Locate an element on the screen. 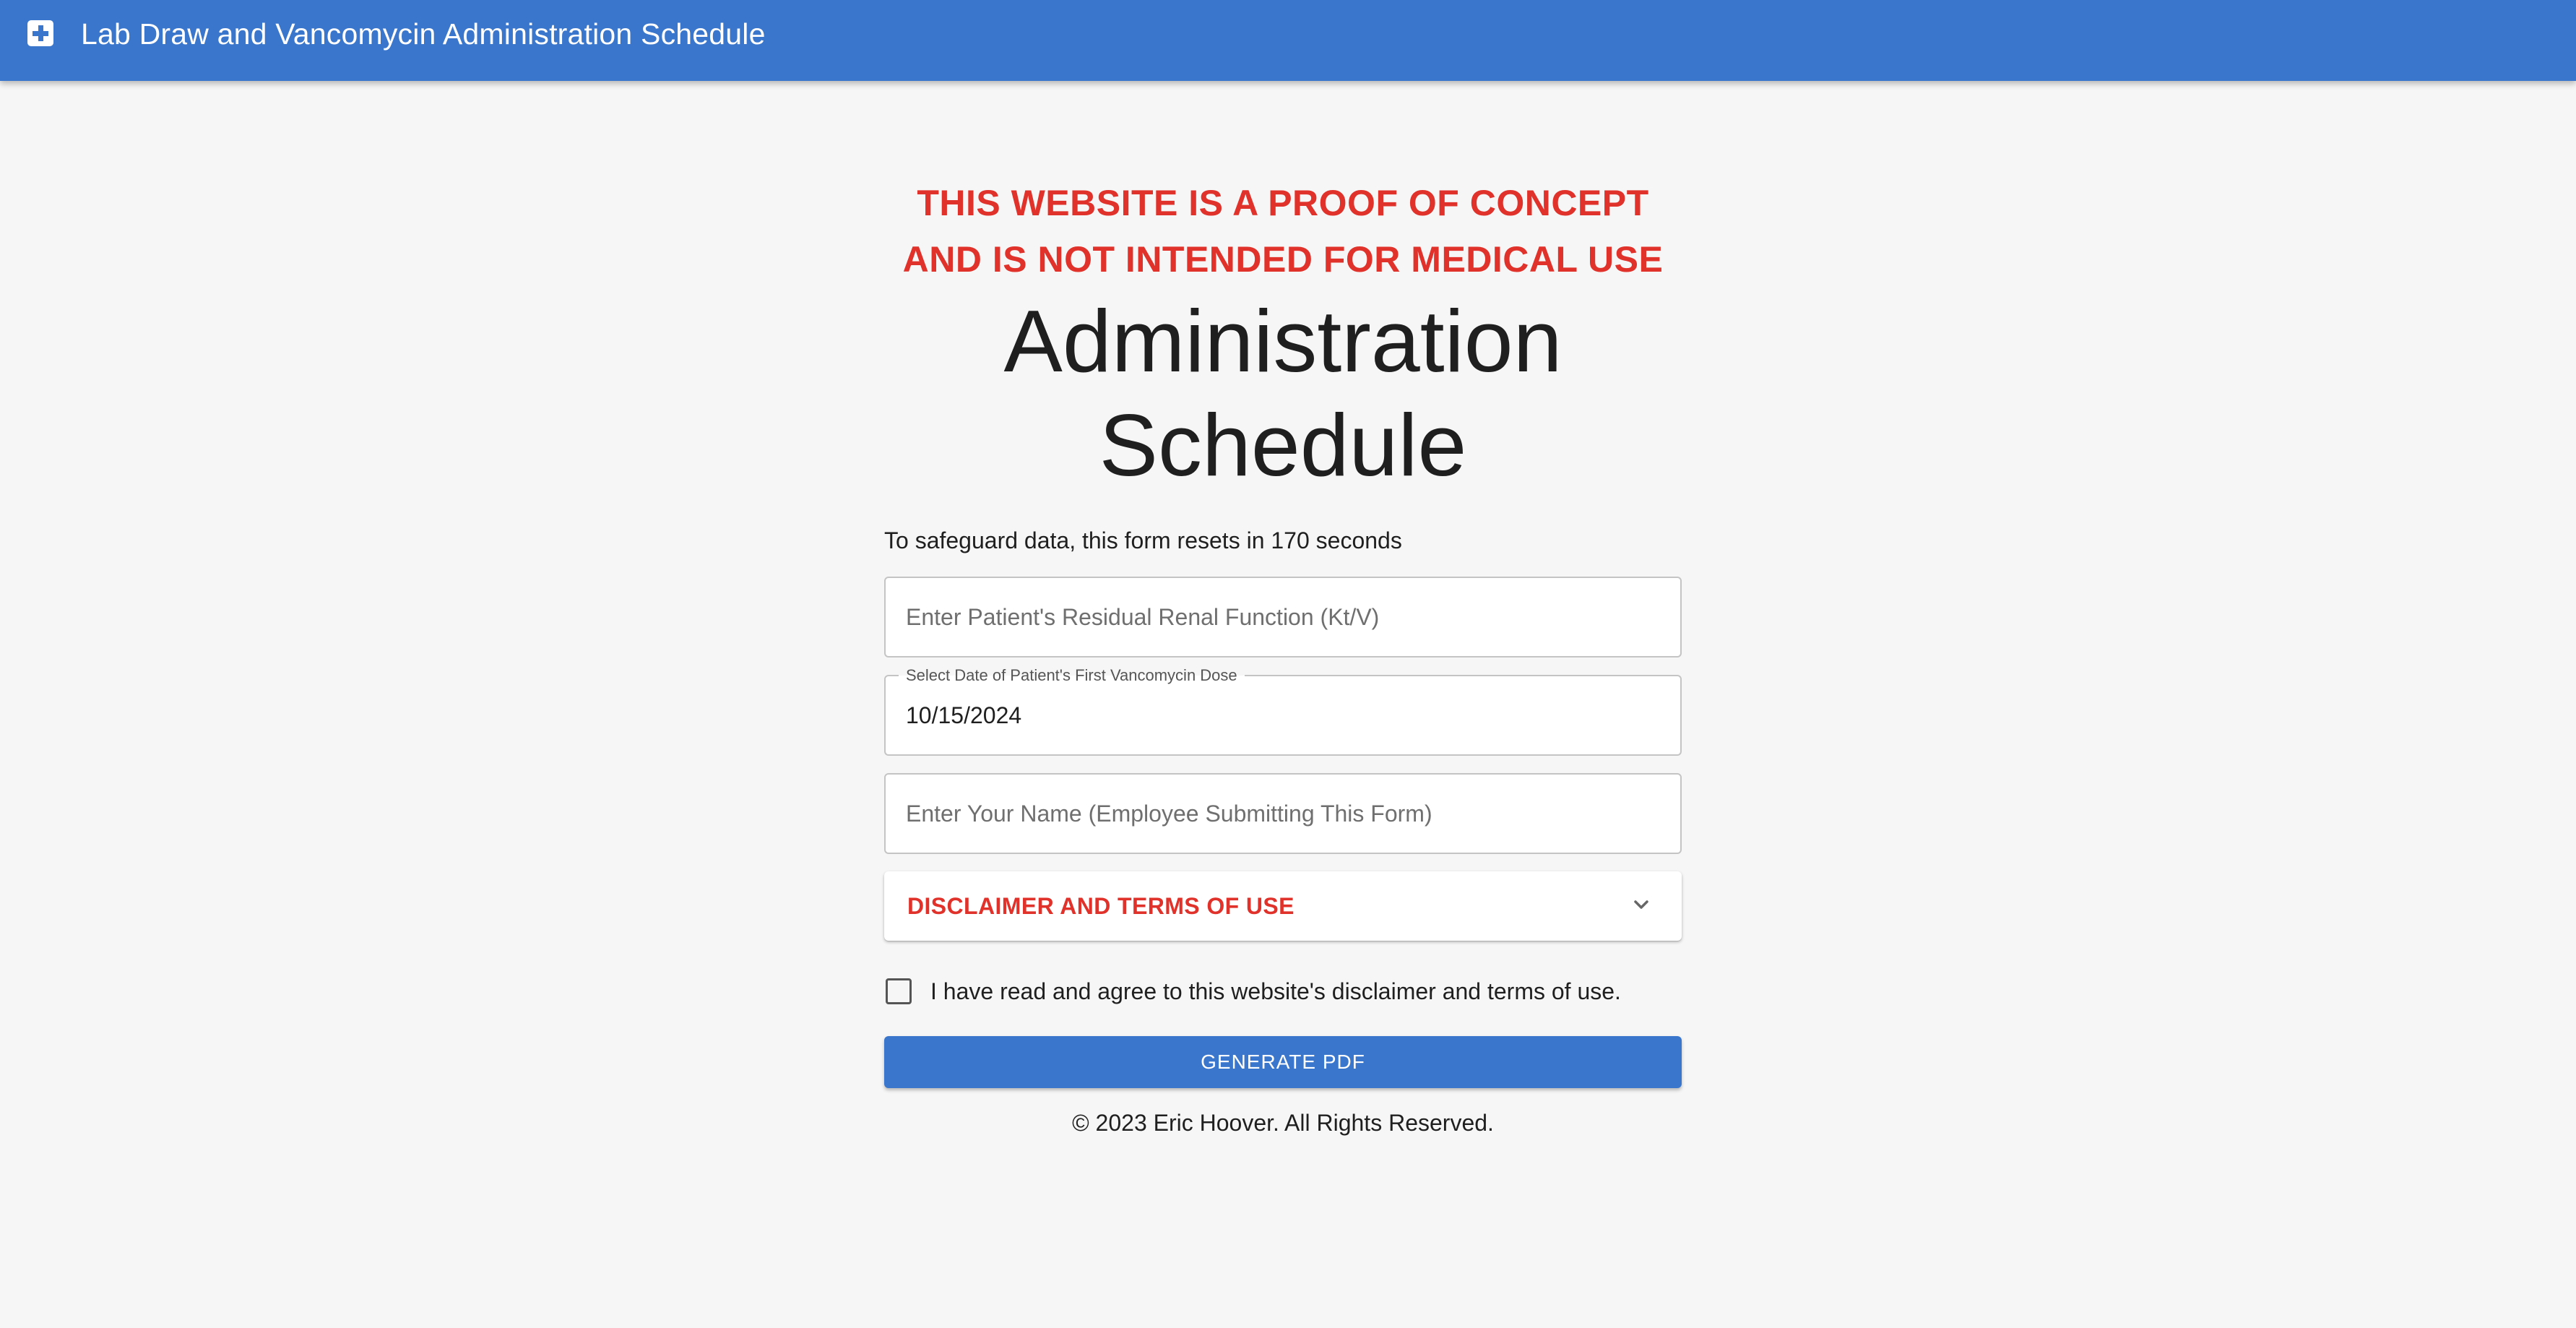 The height and width of the screenshot is (1328, 2576). disclaimer-accordion: DISCLAIMER AND TERMS OF USE is located at coordinates (1283, 906).